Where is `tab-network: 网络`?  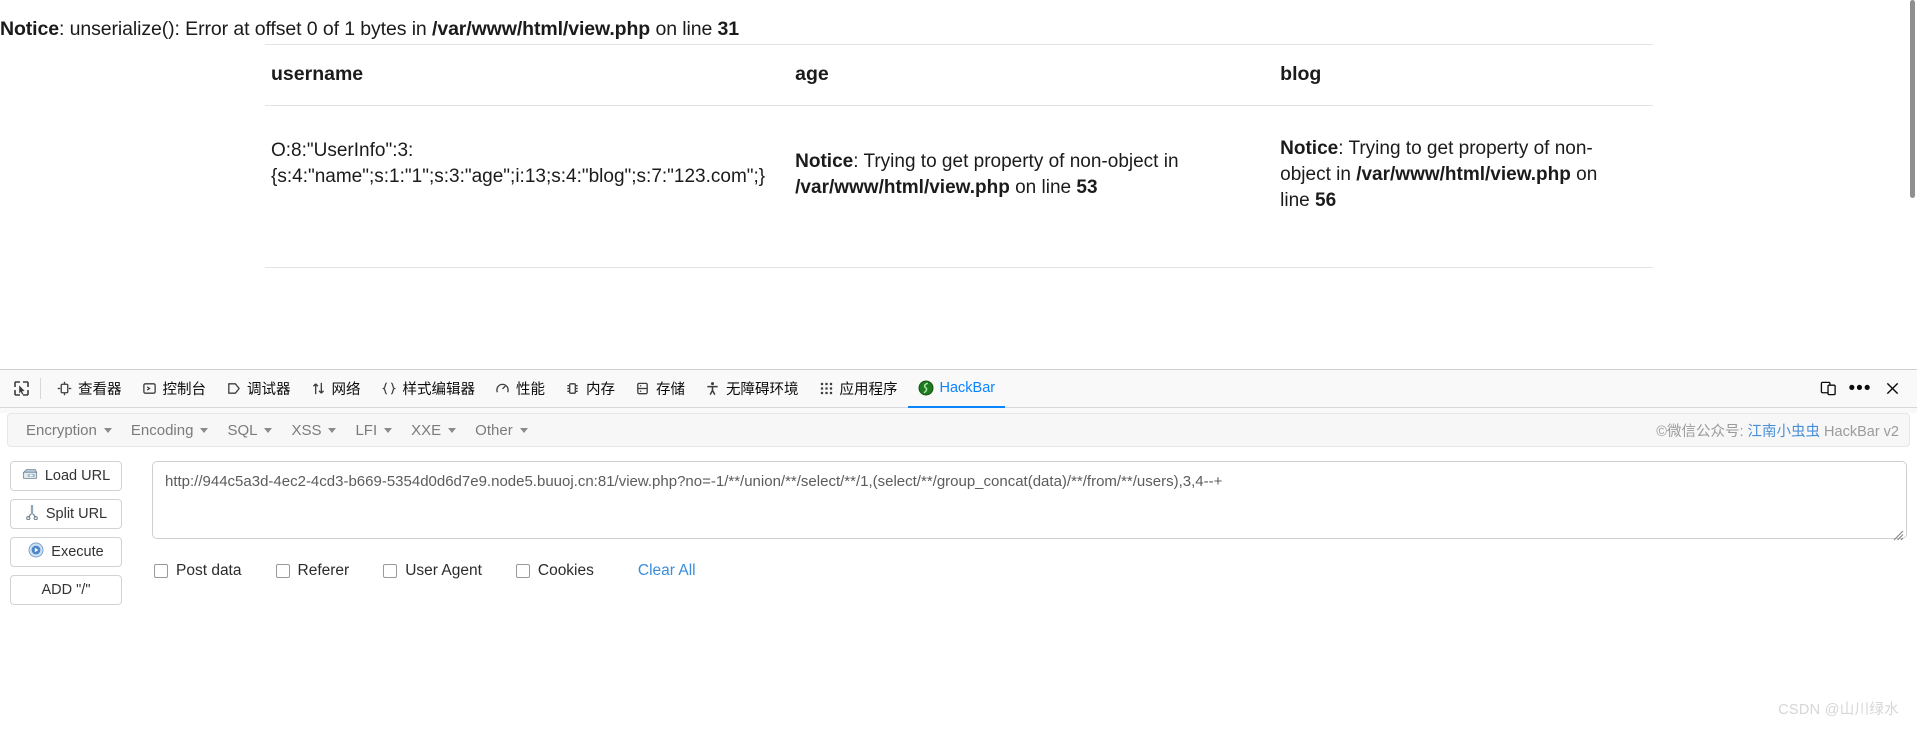
tab-network: 网络 is located at coordinates (336, 389).